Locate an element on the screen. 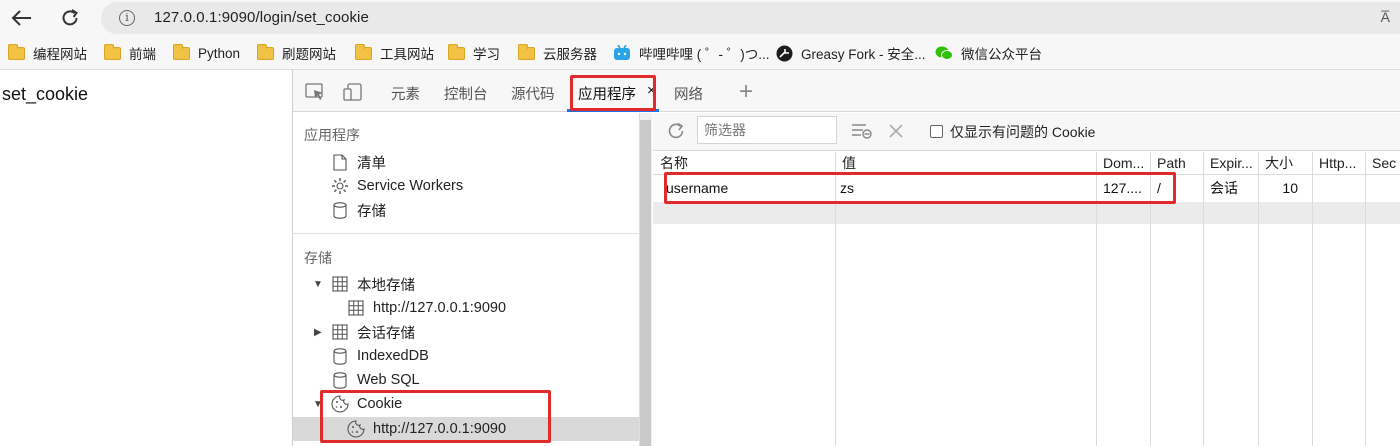  bookmark-item: 云服务器 is located at coordinates (557, 52).